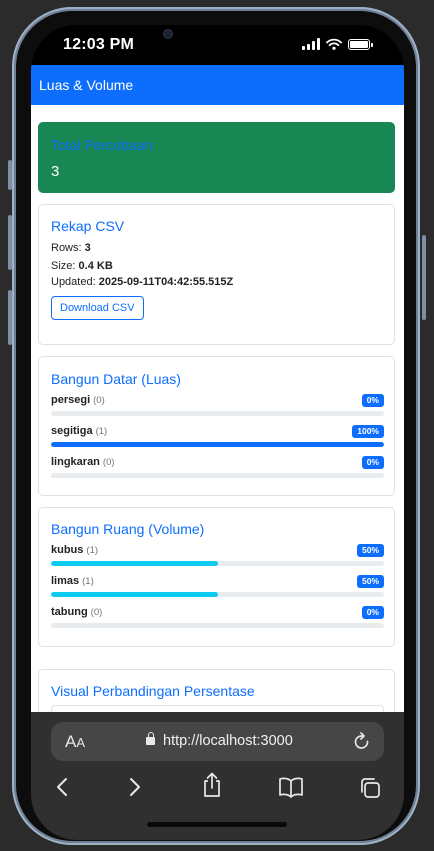 The width and height of the screenshot is (434, 851). I want to click on csv-rows: Rows: 3, so click(71, 248).